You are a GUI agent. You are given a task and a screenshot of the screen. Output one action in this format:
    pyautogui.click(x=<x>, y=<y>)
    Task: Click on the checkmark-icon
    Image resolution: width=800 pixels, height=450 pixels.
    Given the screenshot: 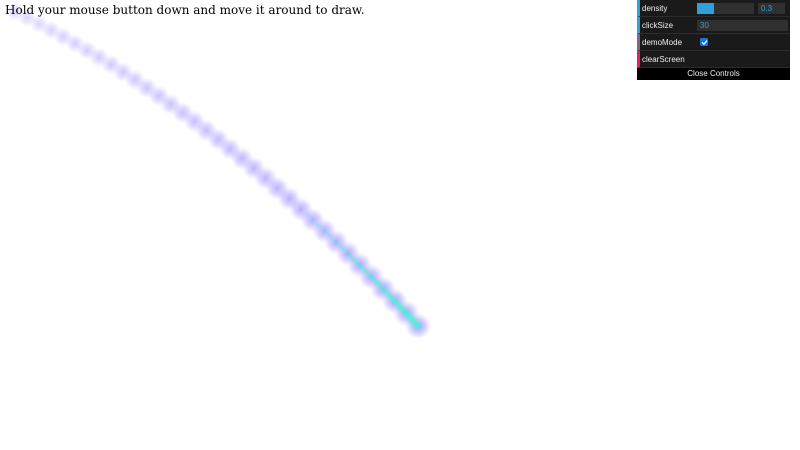 What is the action you would take?
    pyautogui.click(x=704, y=42)
    